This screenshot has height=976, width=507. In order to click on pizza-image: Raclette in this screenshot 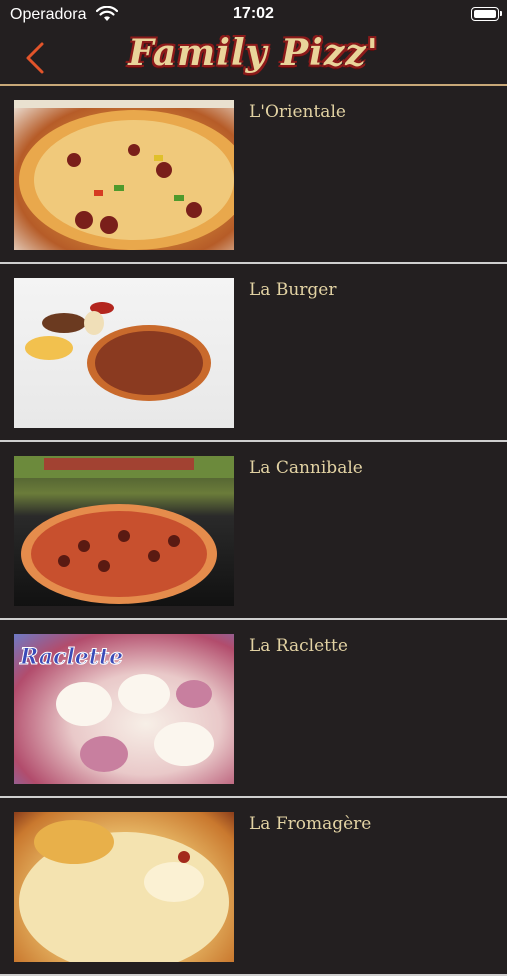, I will do `click(124, 709)`.